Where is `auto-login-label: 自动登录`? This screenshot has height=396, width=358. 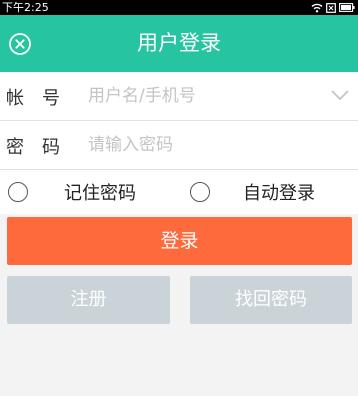
auto-login-label: 自动登录 is located at coordinates (279, 193).